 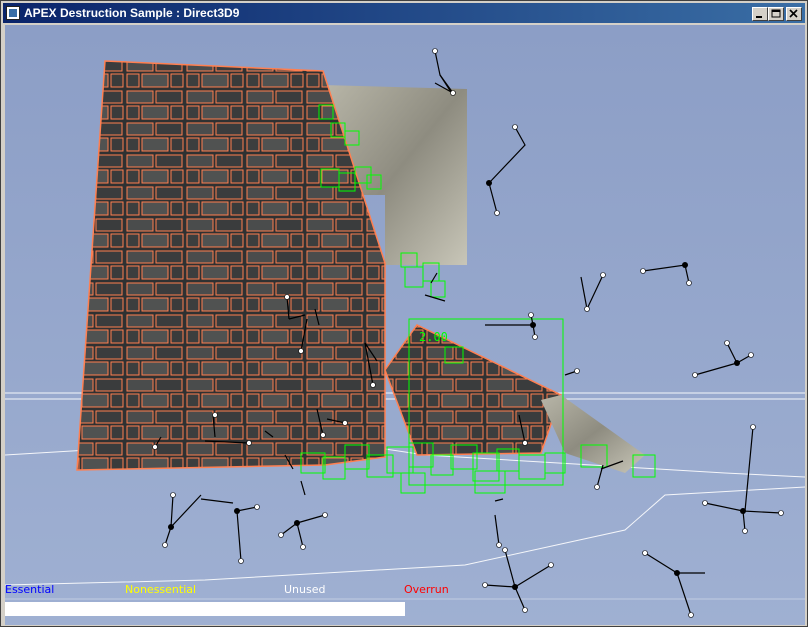 I want to click on close-icon, so click(x=793, y=13).